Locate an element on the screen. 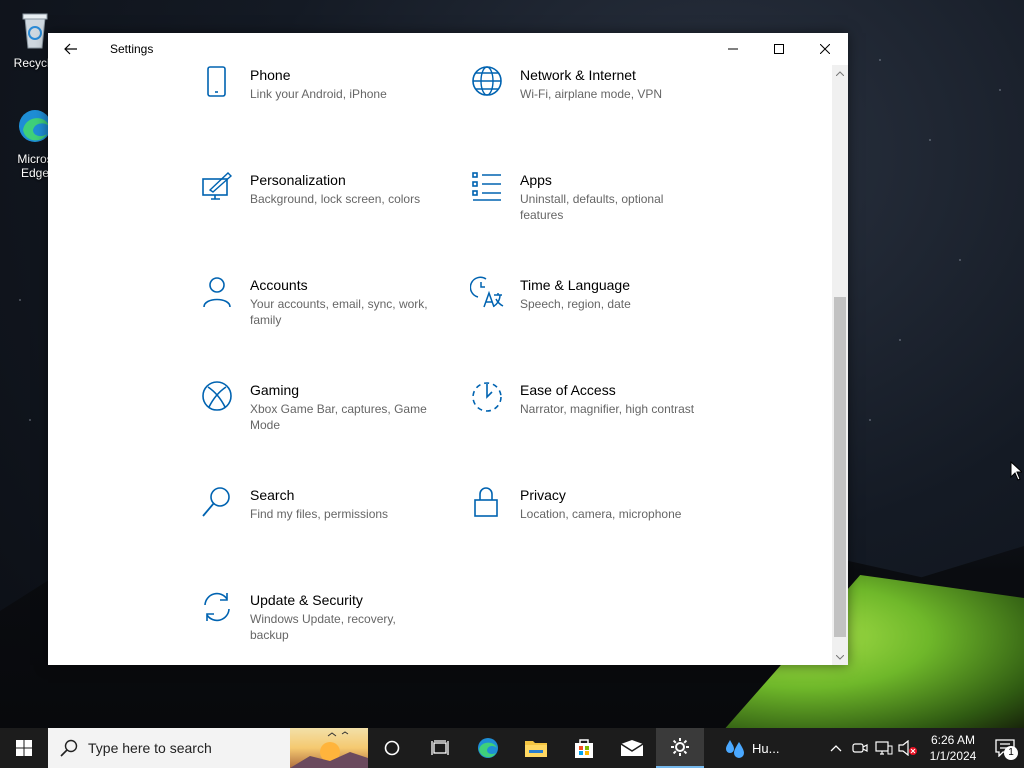 The image size is (1024, 768). vertical-scrollbar is located at coordinates (840, 365).